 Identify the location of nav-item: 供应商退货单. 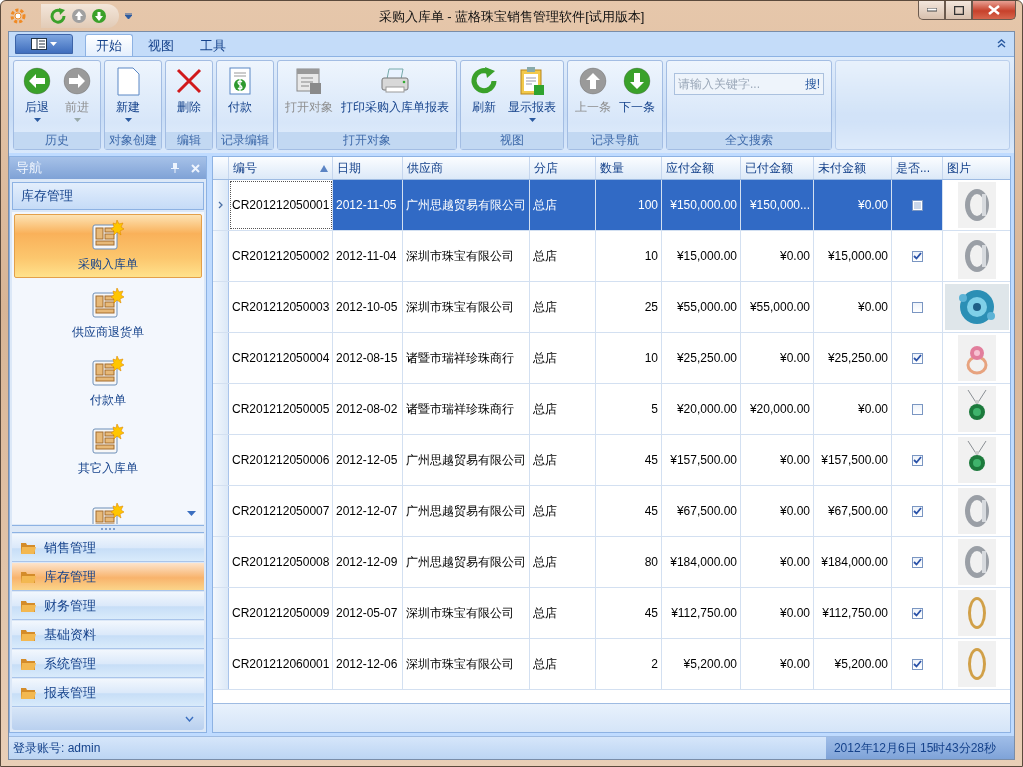
(108, 314).